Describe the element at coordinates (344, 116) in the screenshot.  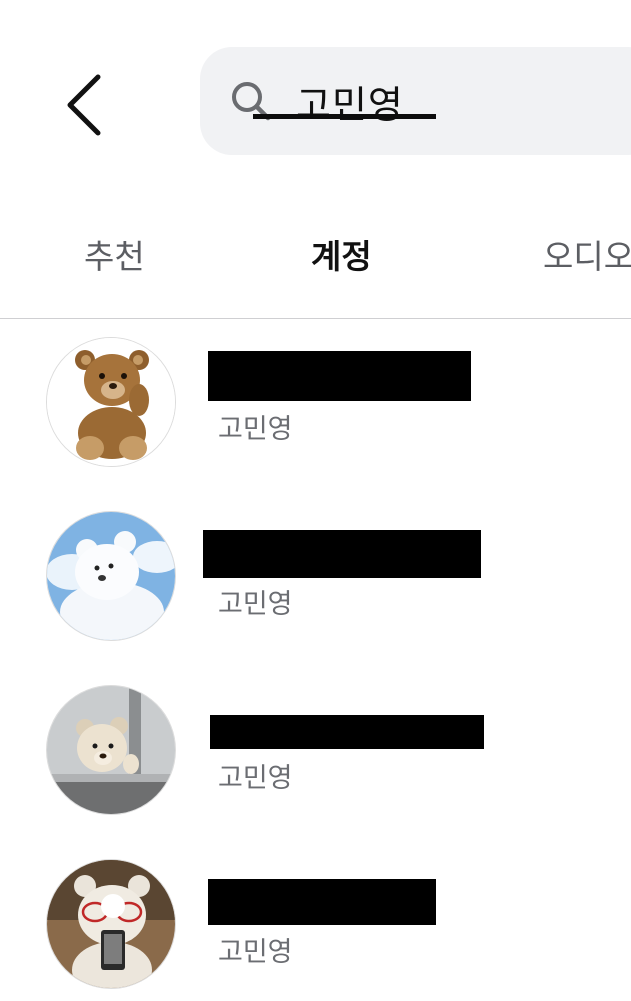
I see `active-tab-indicator` at that location.